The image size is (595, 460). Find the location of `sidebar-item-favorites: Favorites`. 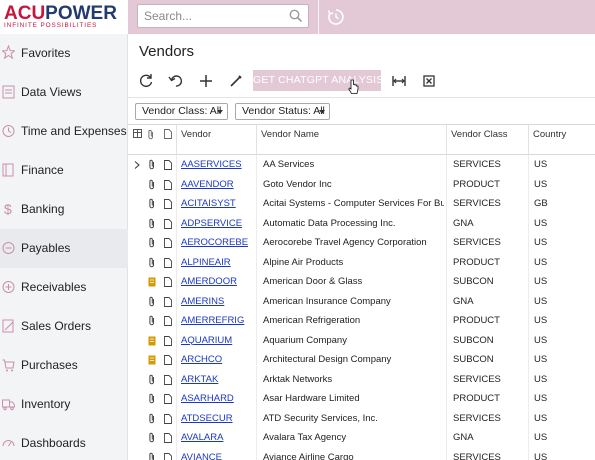

sidebar-item-favorites: Favorites is located at coordinates (64, 53).